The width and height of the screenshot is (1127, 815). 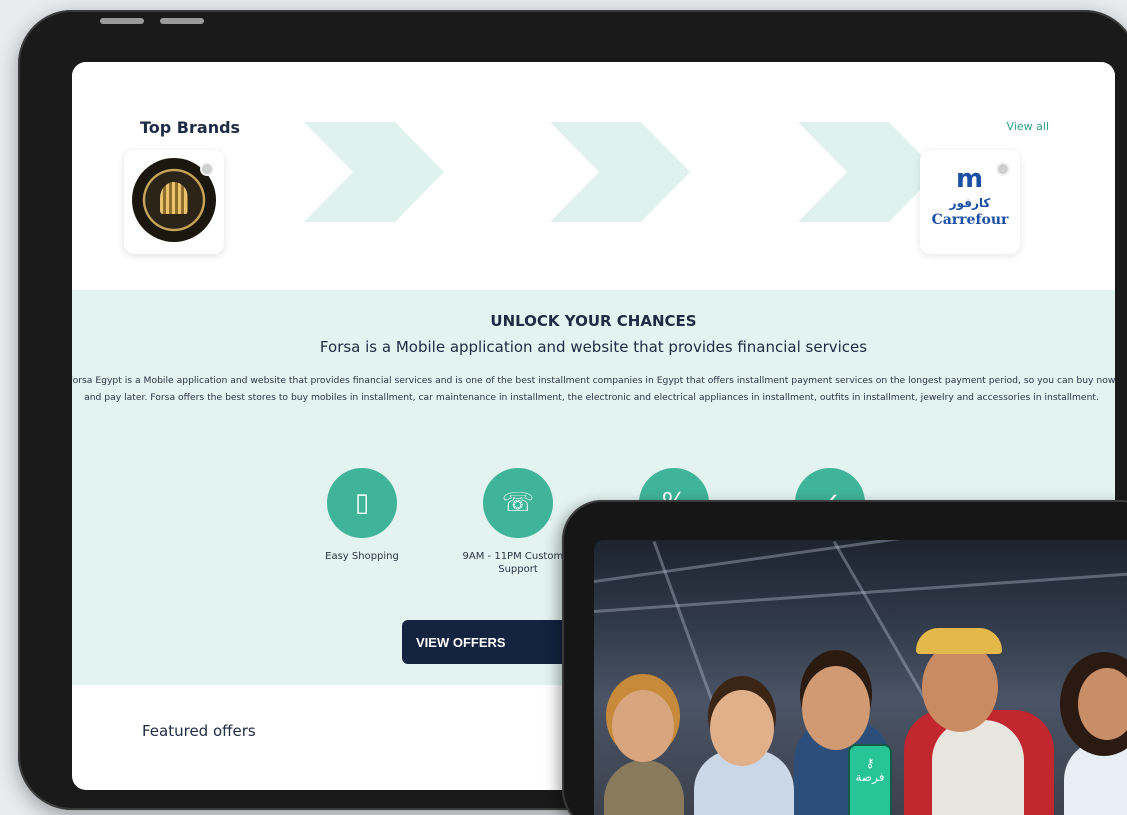 What do you see at coordinates (1028, 126) in the screenshot?
I see `view-all-link: View all` at bounding box center [1028, 126].